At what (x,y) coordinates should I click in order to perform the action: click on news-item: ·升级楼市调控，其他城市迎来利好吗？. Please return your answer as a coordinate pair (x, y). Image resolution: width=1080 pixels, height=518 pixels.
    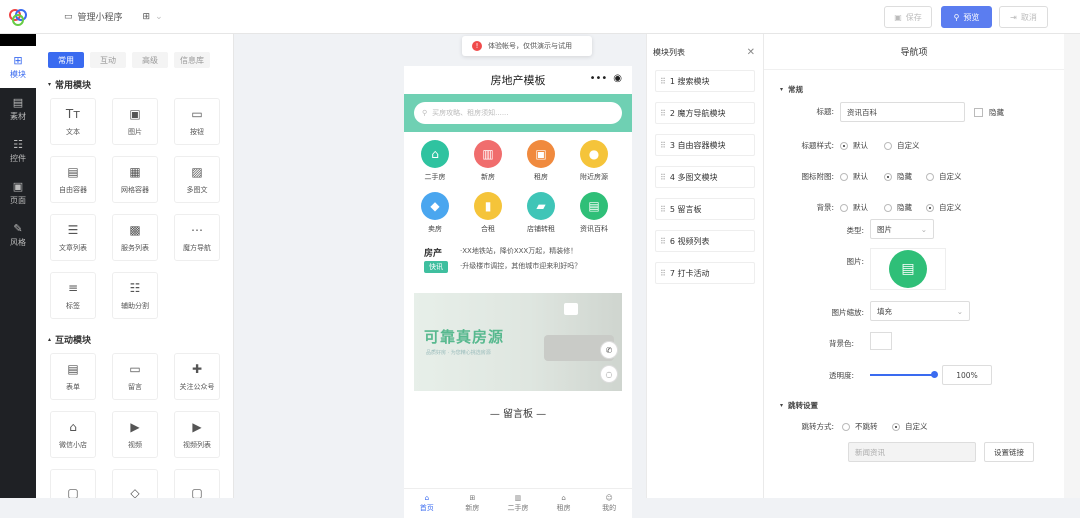
    Looking at the image, I should click on (520, 266).